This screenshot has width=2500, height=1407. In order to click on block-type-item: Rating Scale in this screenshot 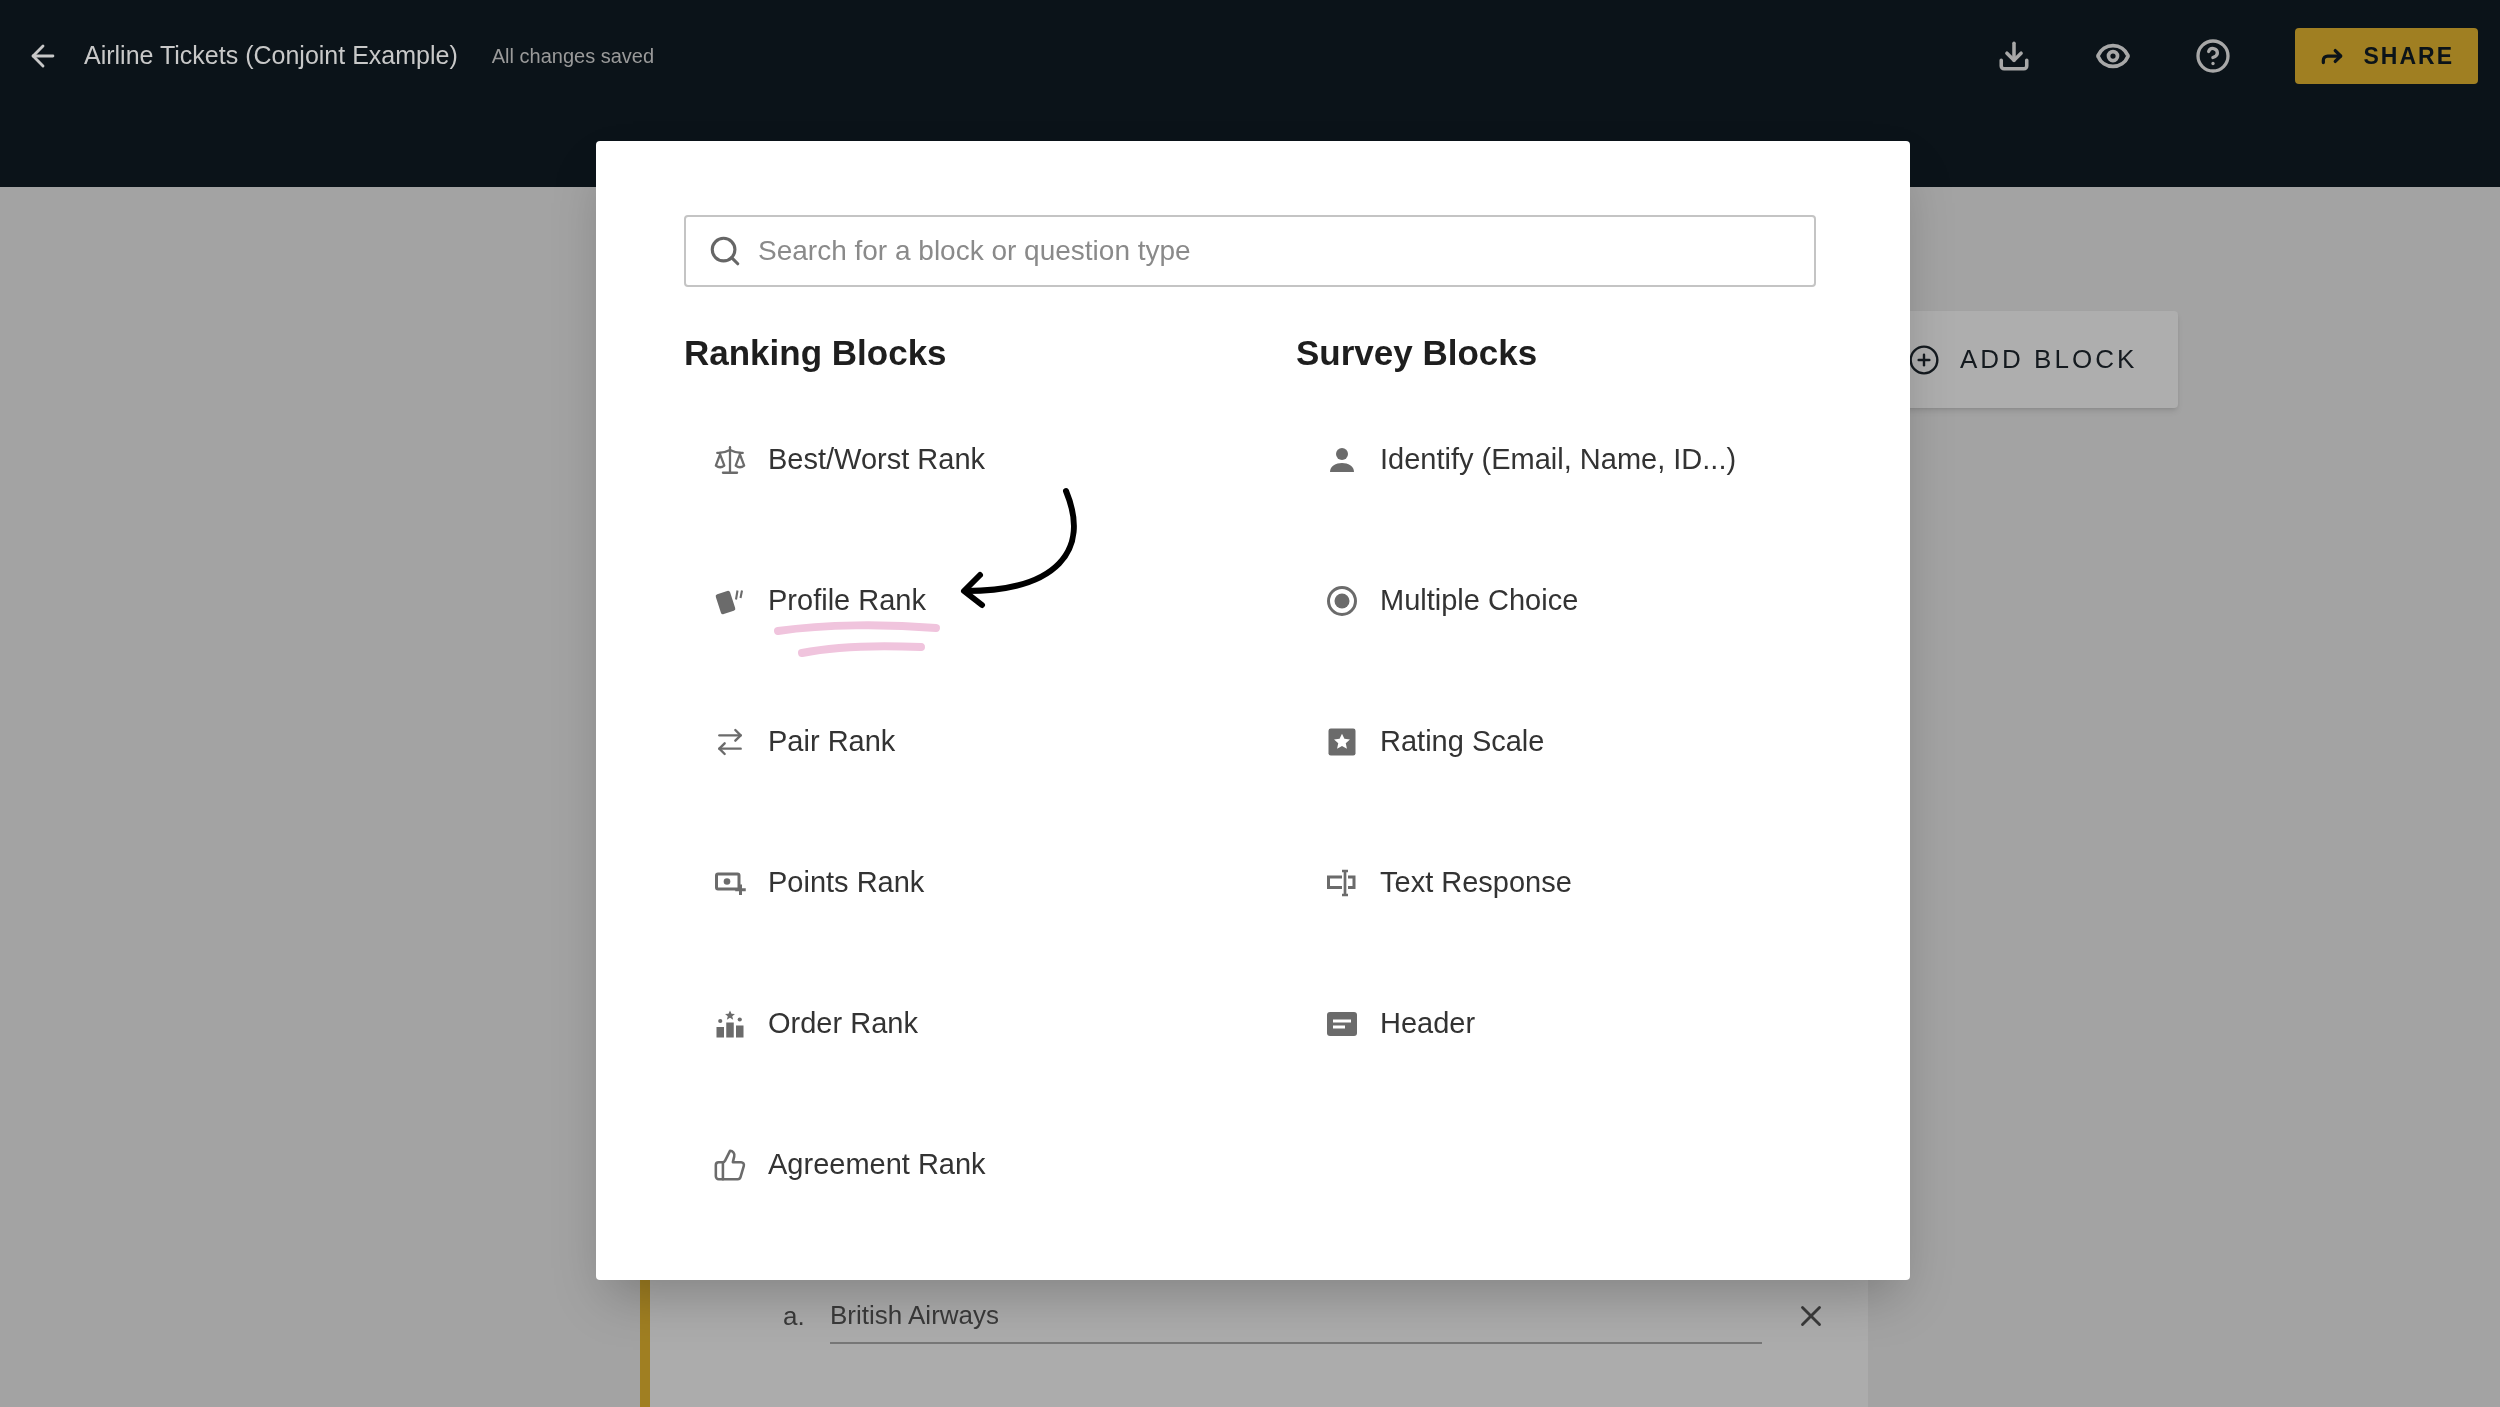, I will do `click(1576, 741)`.